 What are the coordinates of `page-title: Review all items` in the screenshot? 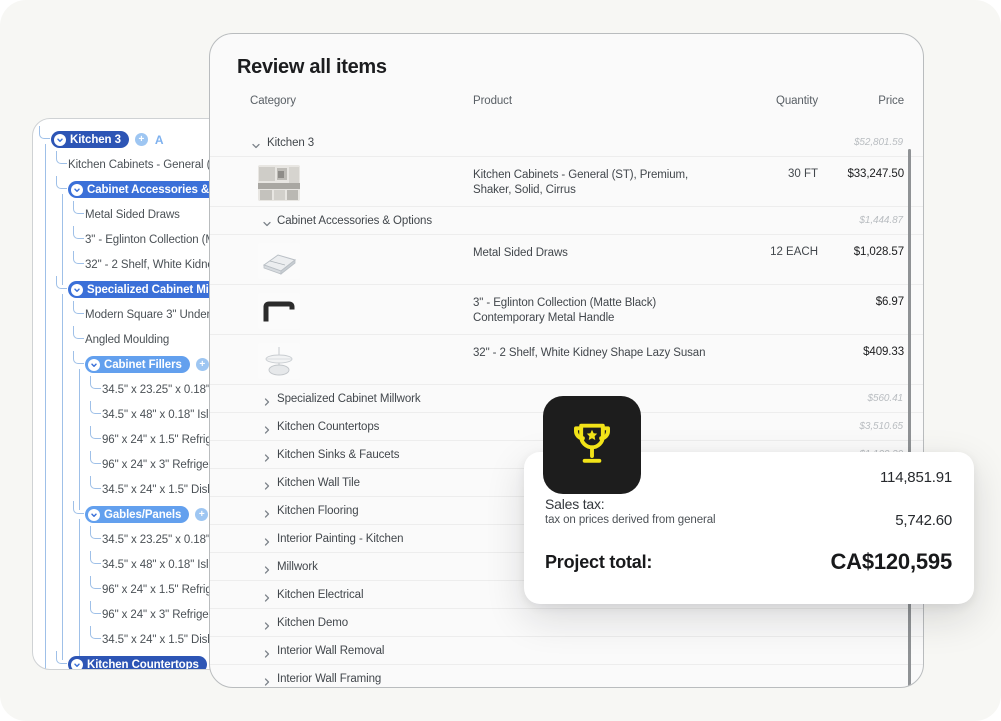 It's located at (312, 67).